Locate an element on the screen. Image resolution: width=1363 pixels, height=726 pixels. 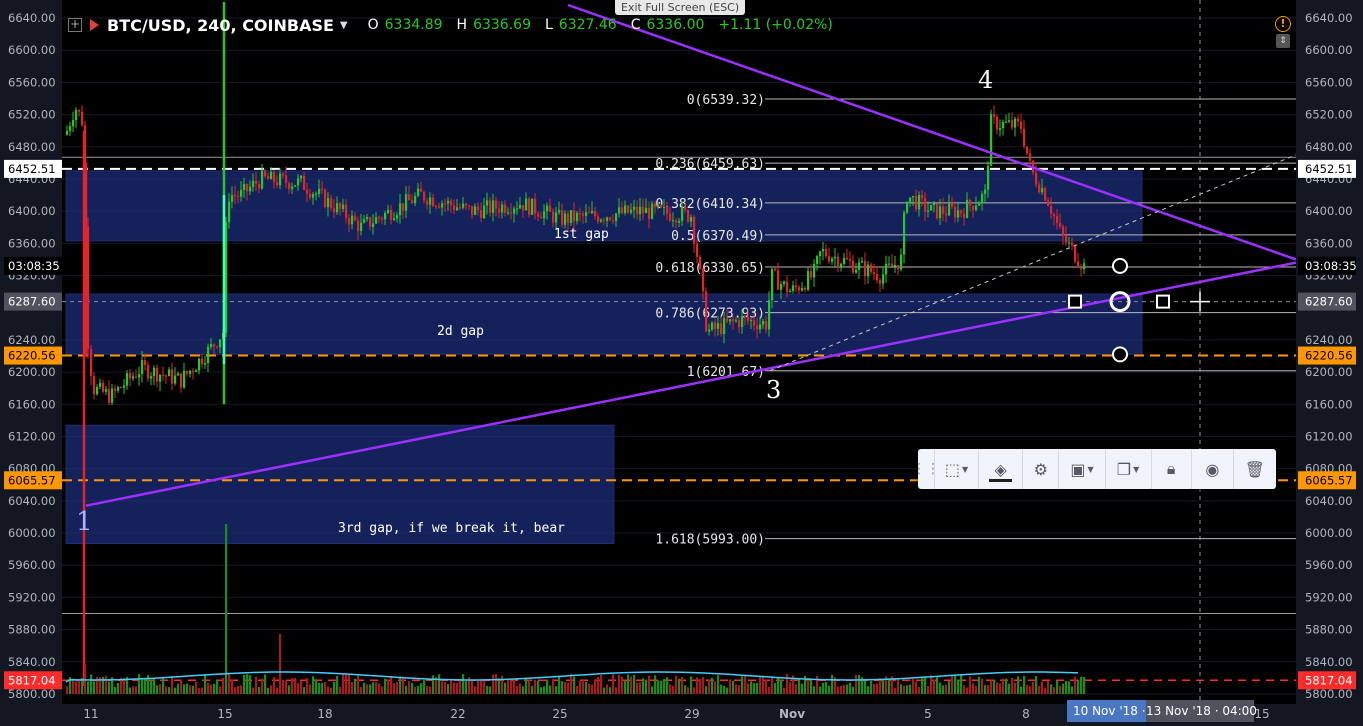
eye-icon: ◉ is located at coordinates (1212, 469).